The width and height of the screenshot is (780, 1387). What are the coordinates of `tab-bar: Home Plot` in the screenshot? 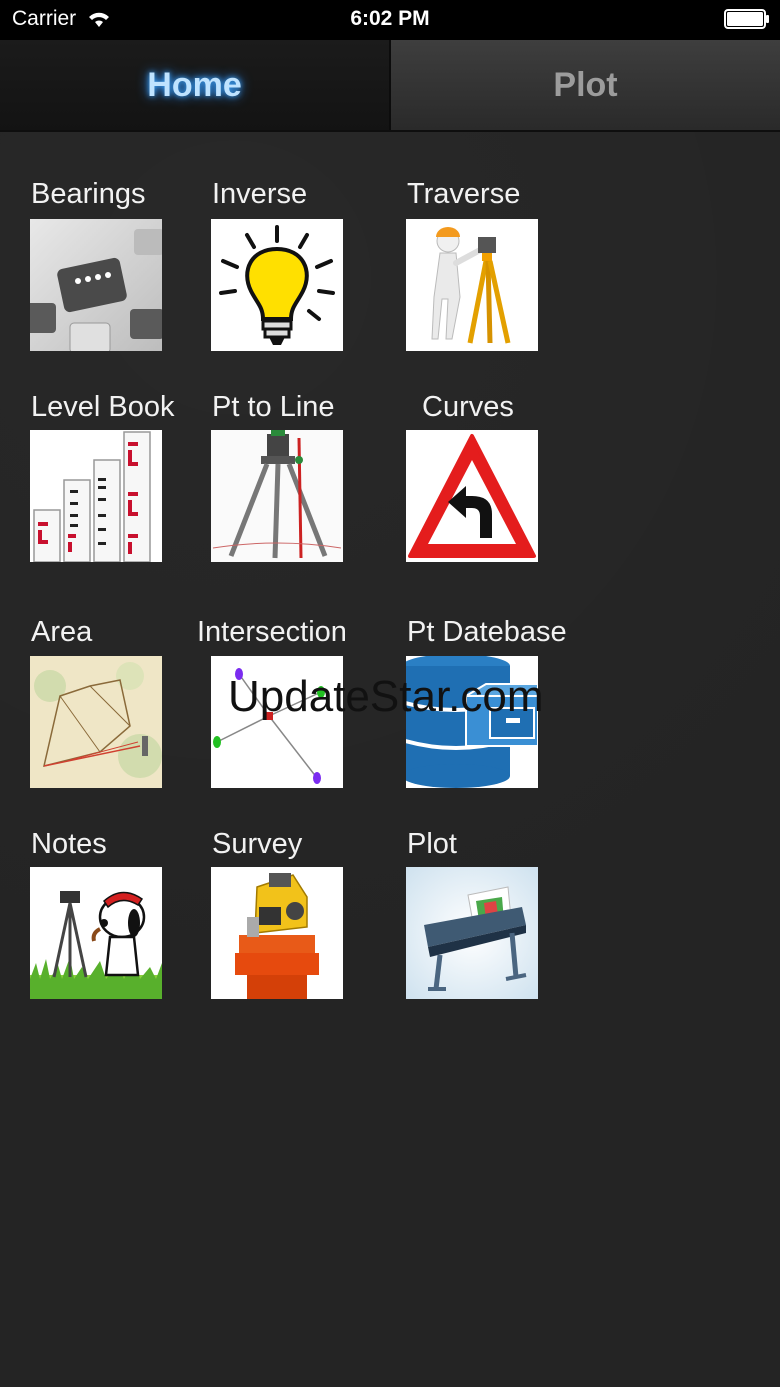 It's located at (390, 86).